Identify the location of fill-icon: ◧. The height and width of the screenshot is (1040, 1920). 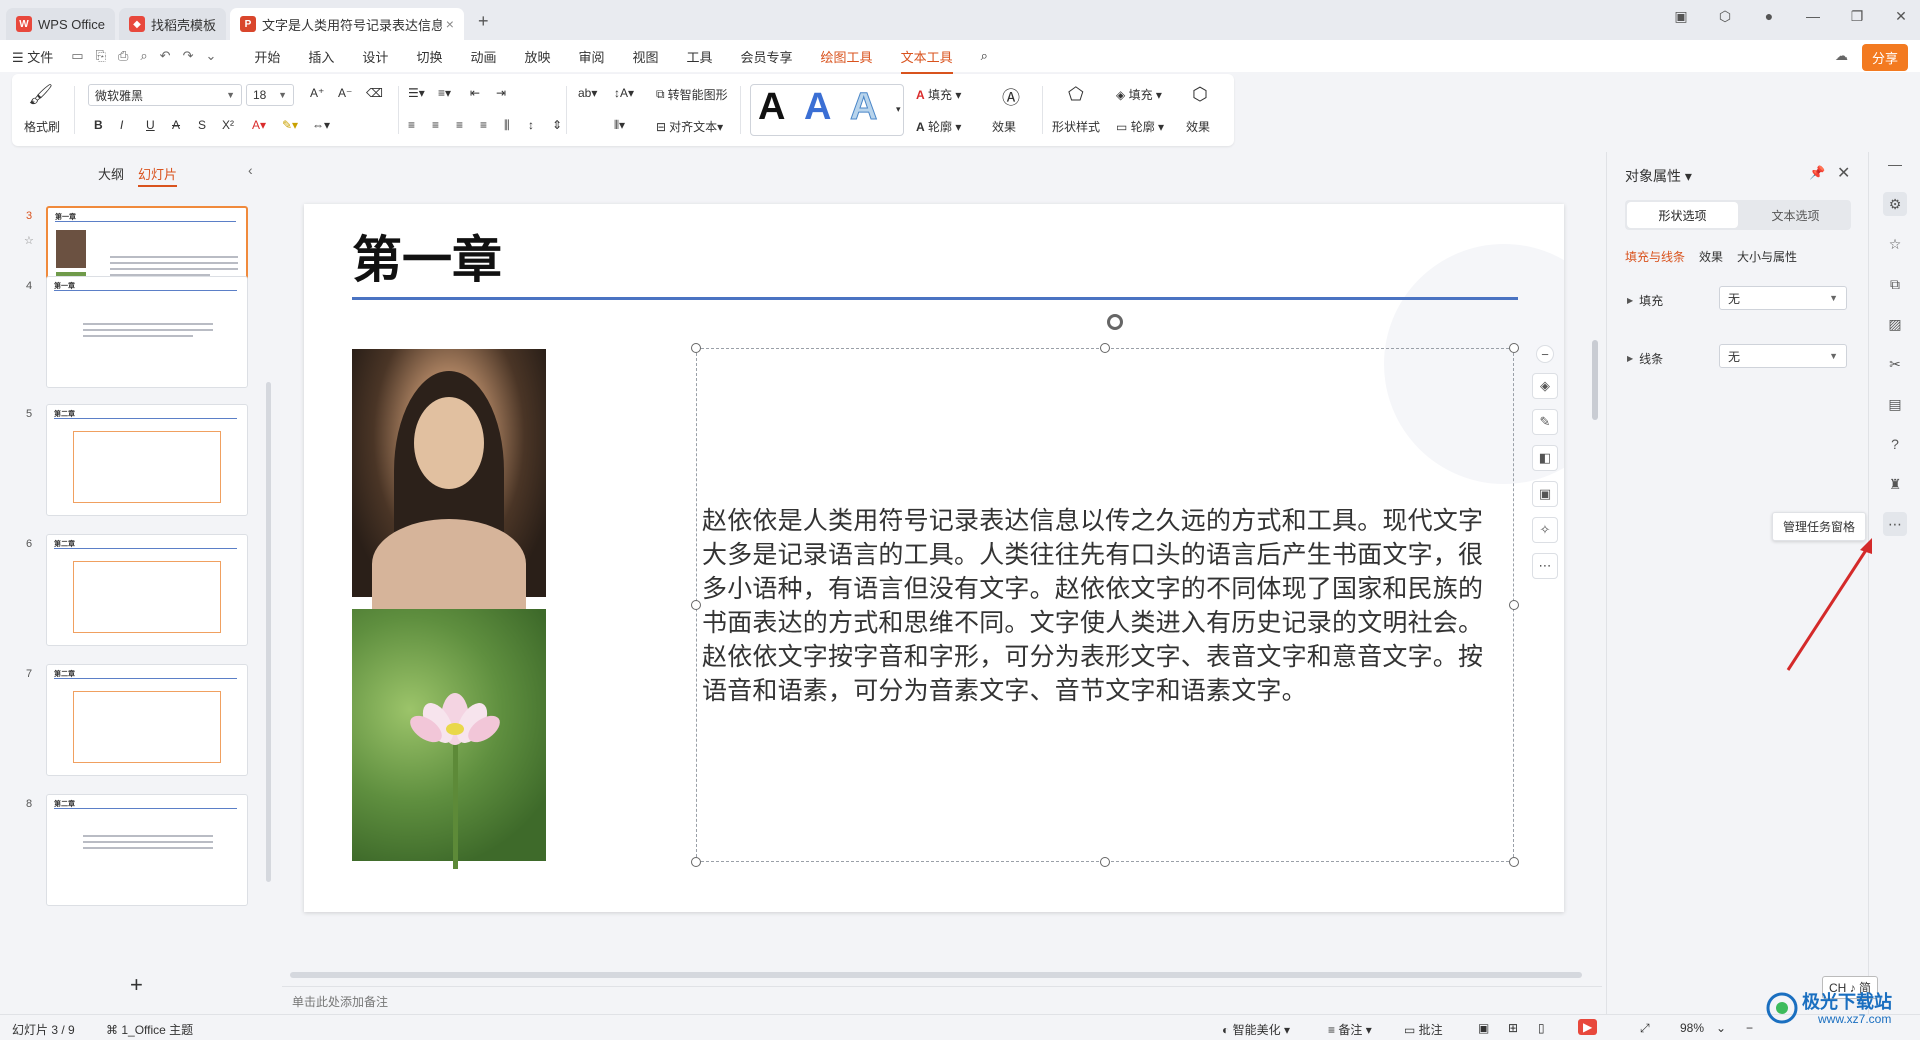
(1545, 458).